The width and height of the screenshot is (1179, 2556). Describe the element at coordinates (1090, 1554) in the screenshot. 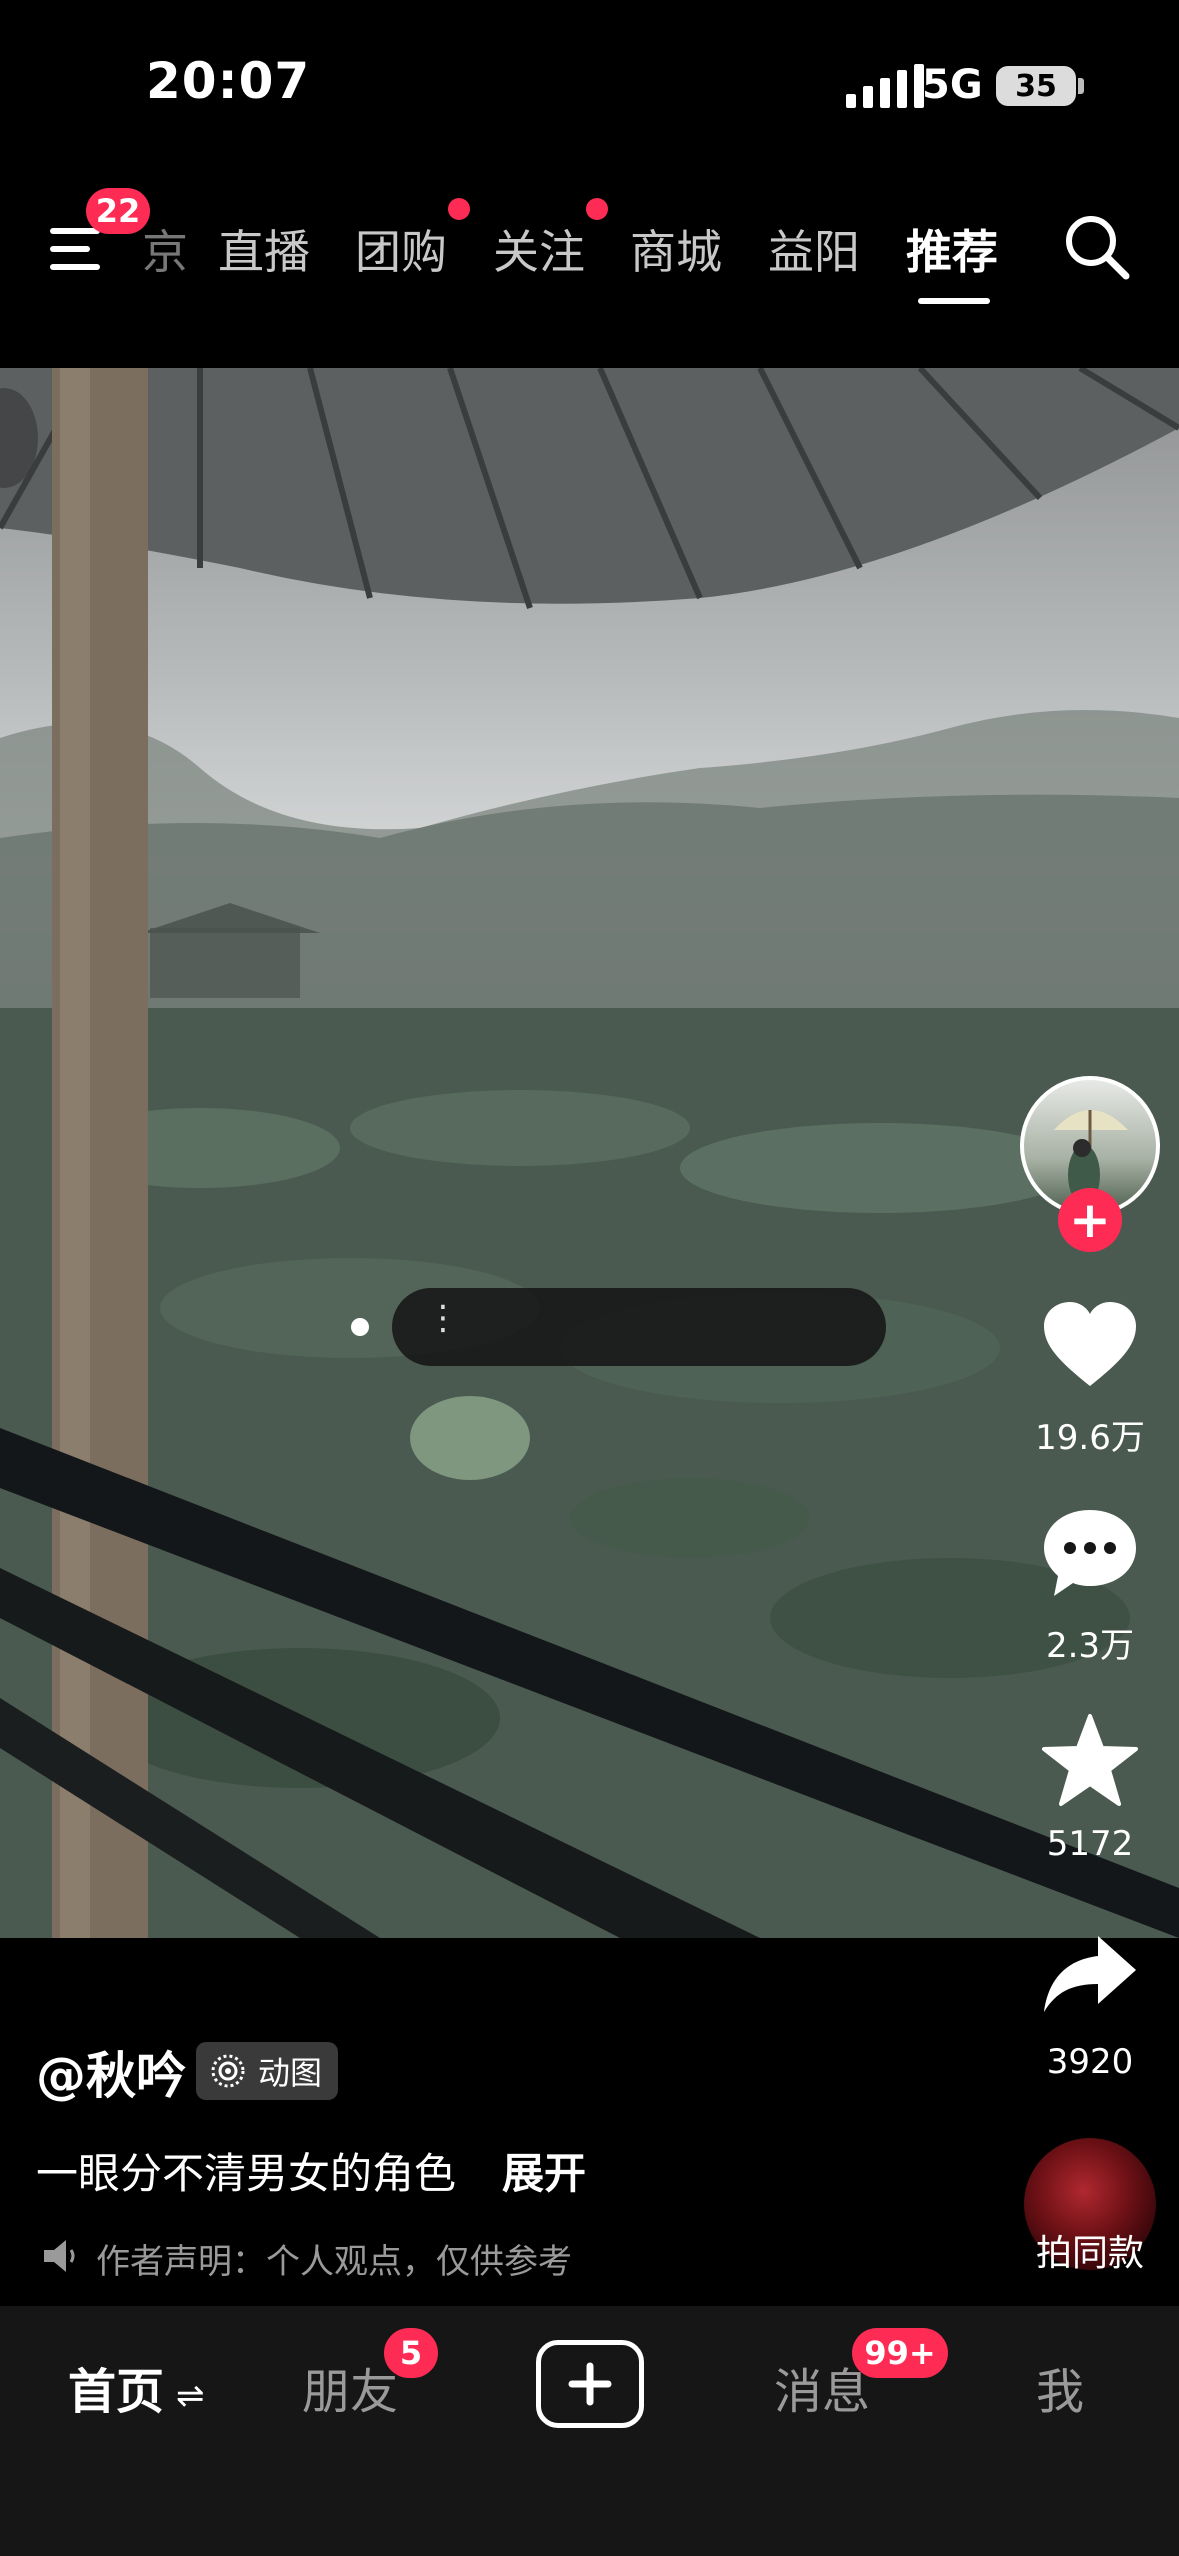

I see `comment-icon` at that location.